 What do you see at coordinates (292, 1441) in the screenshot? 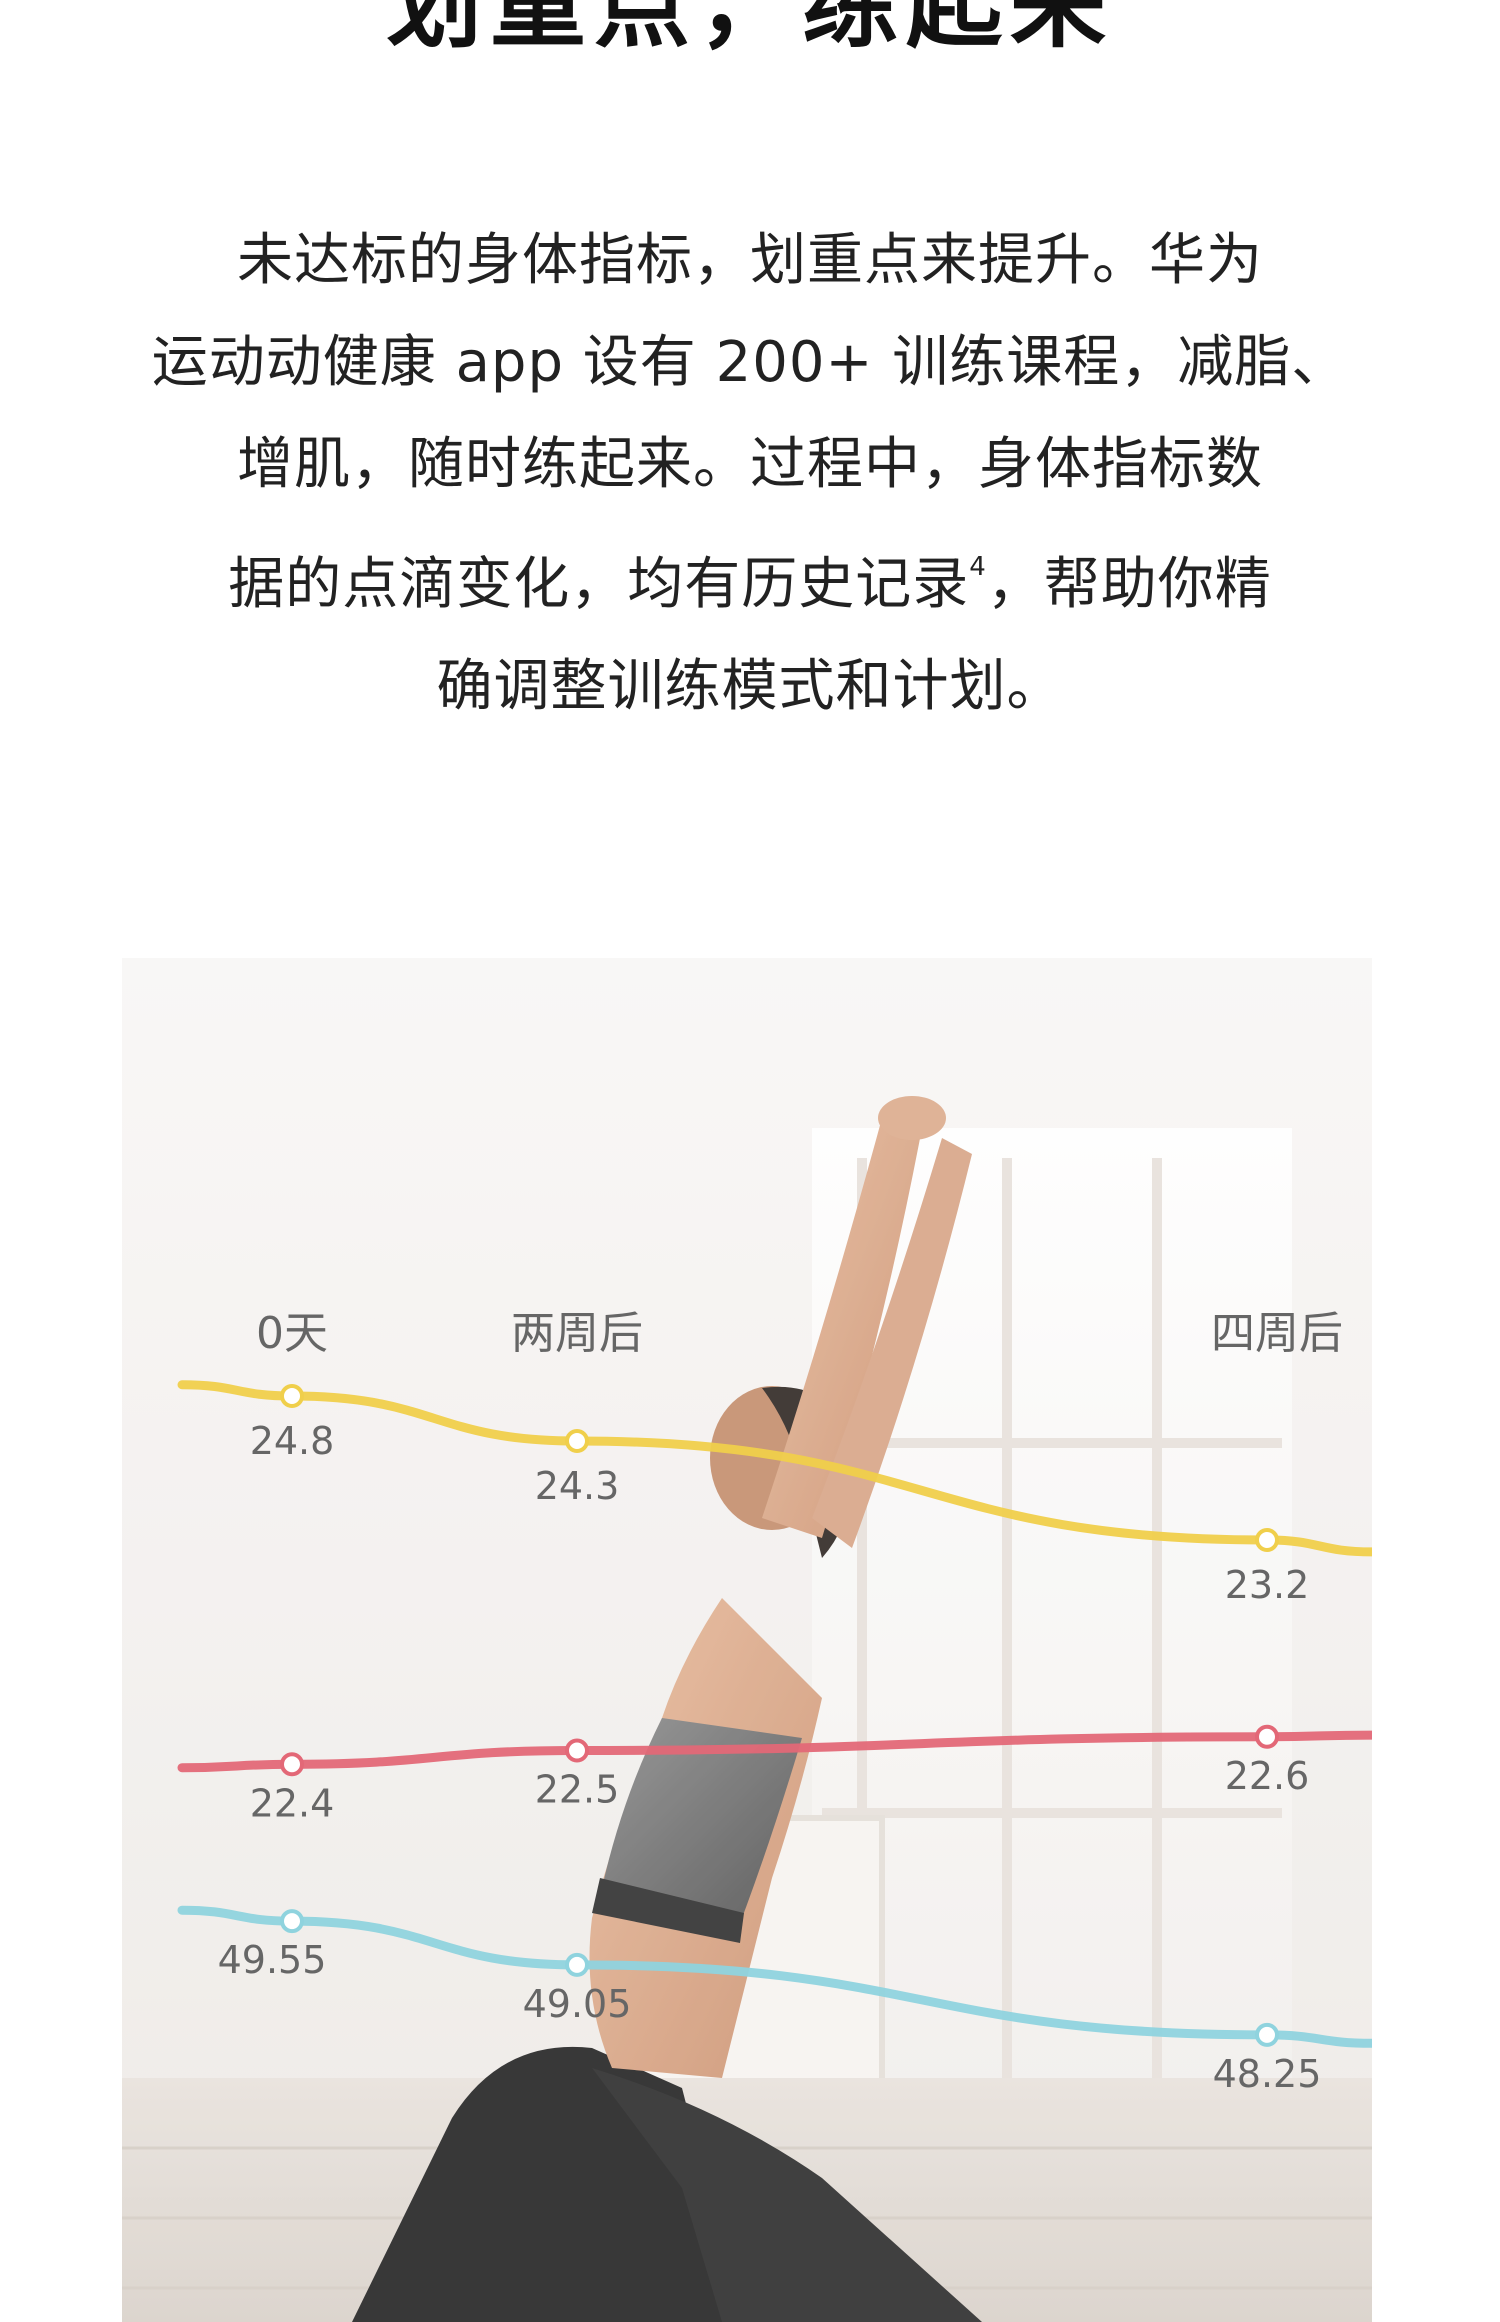
I see `data-label: 24.8` at bounding box center [292, 1441].